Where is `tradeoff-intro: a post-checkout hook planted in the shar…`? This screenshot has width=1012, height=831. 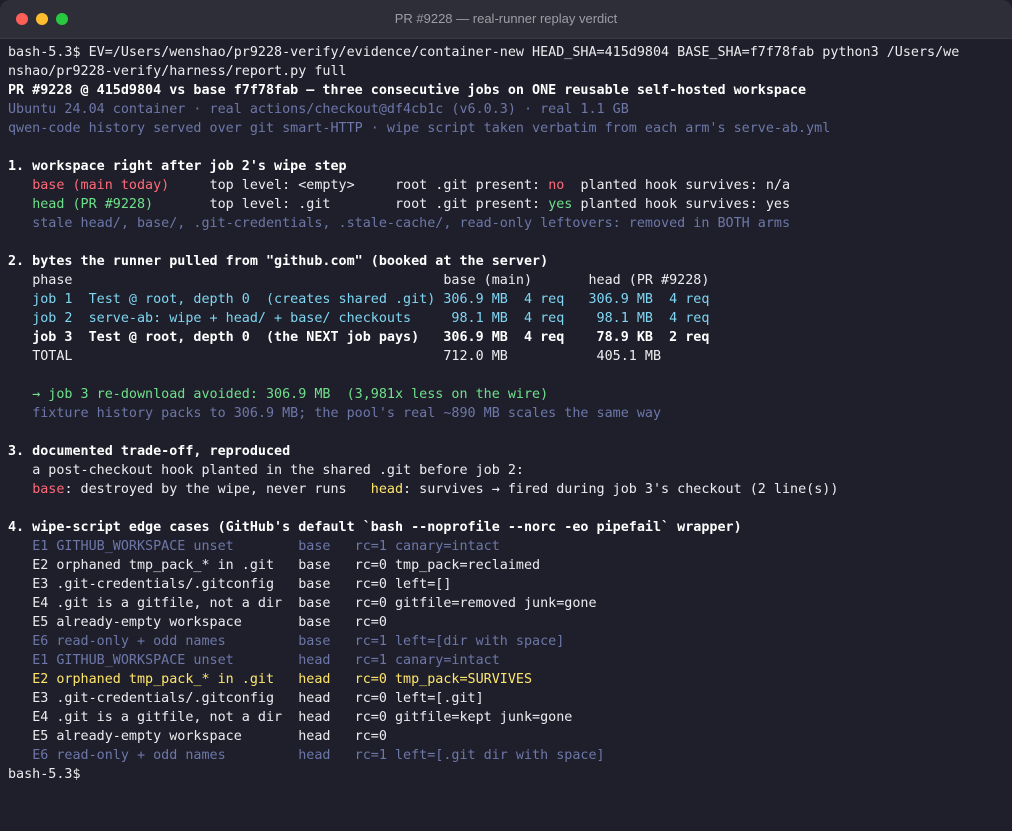
tradeoff-intro: a post-checkout hook planted in the shar… is located at coordinates (278, 470).